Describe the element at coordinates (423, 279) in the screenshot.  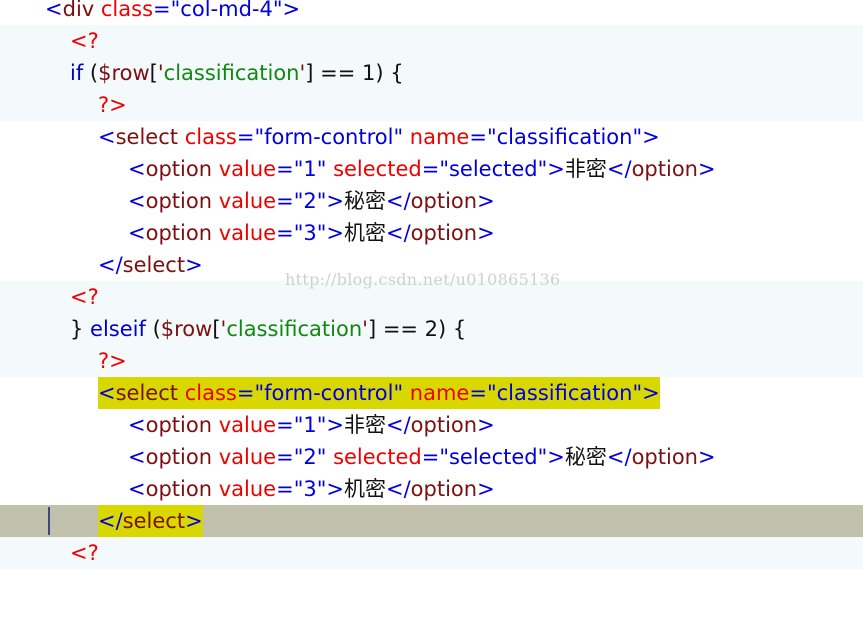
I see `watermark: http://blog.csdn.net/u010865136` at that location.